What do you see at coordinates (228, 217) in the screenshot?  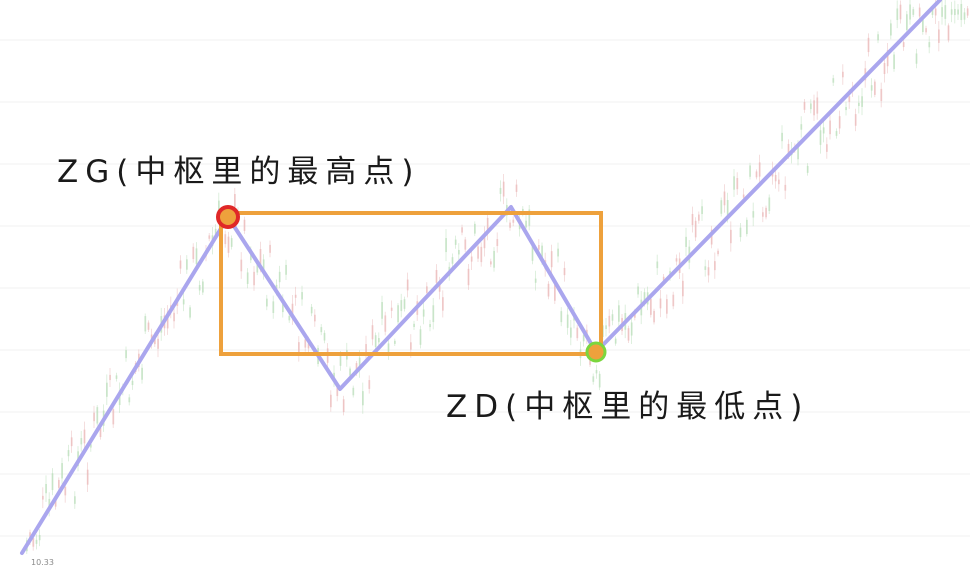 I see `zg-marker-icon` at bounding box center [228, 217].